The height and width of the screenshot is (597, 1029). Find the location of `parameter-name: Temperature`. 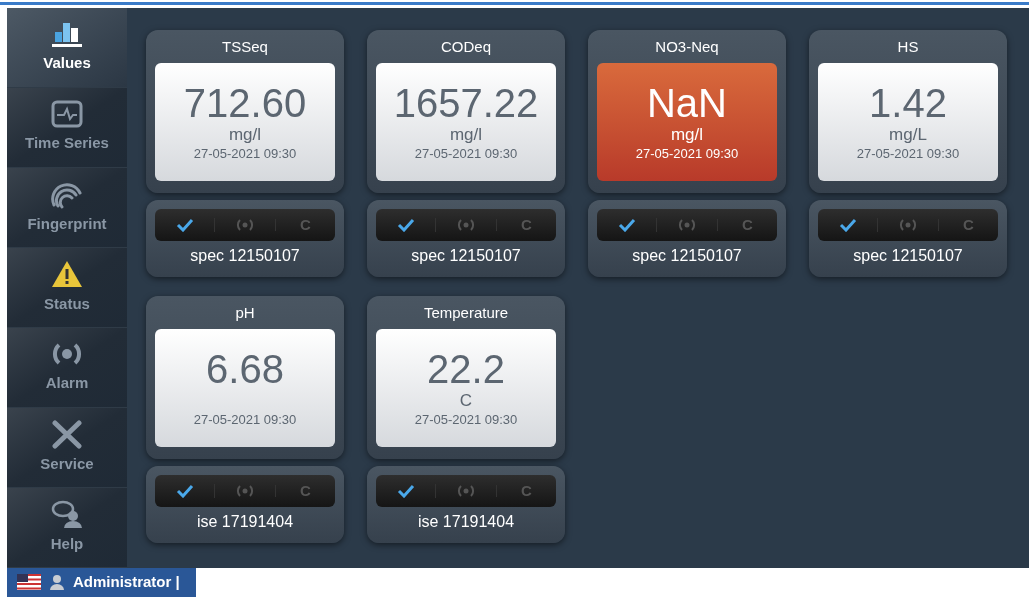

parameter-name: Temperature is located at coordinates (466, 312).